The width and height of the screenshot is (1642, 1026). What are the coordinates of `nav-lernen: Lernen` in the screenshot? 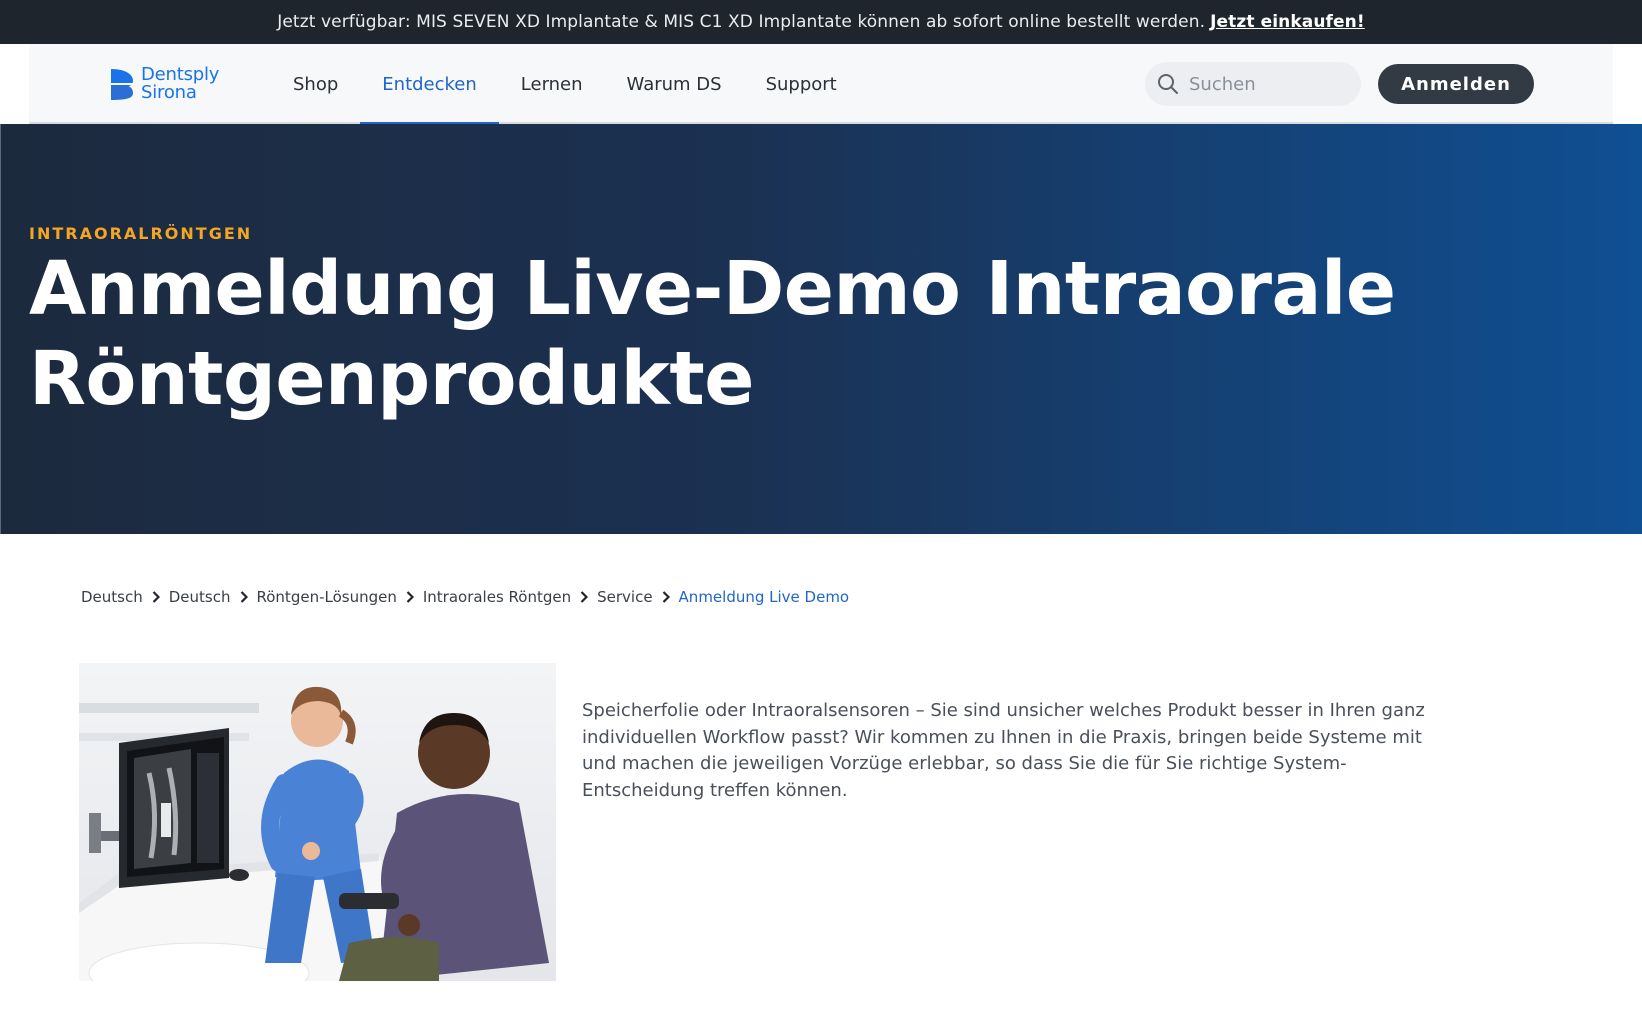 It's located at (552, 84).